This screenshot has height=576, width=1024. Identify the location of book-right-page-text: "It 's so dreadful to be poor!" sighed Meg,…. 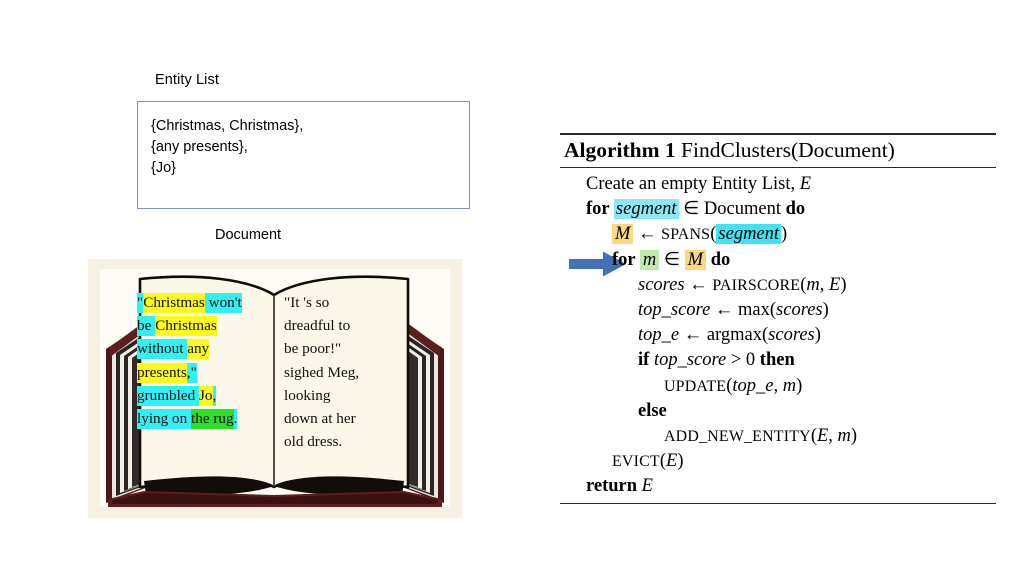
(321, 372).